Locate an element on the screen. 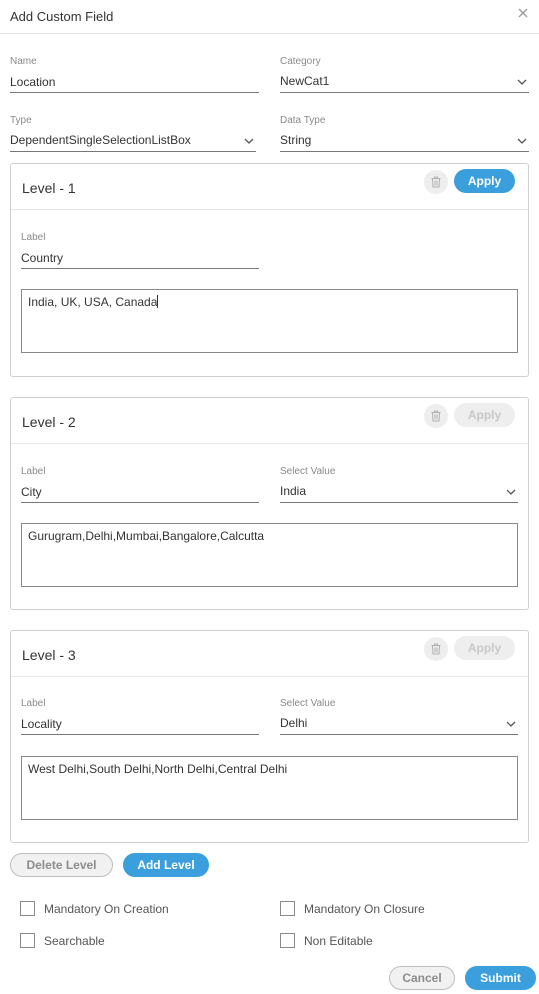  non-editable-label: Non Editable is located at coordinates (338, 941).